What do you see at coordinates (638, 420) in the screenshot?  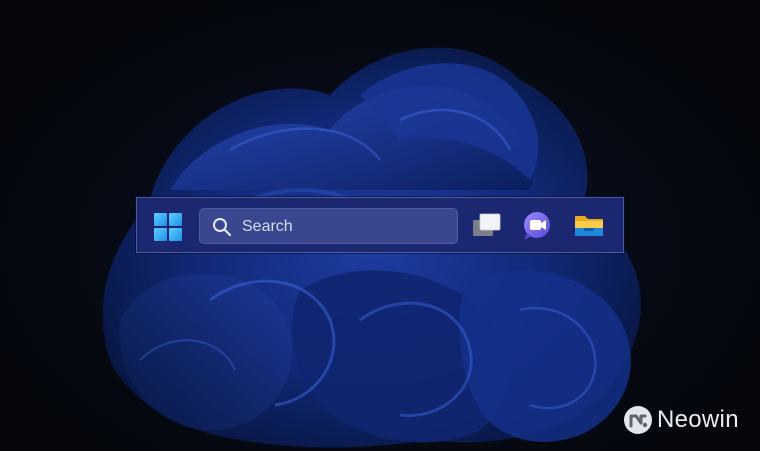 I see `neowin-logo-icon` at bounding box center [638, 420].